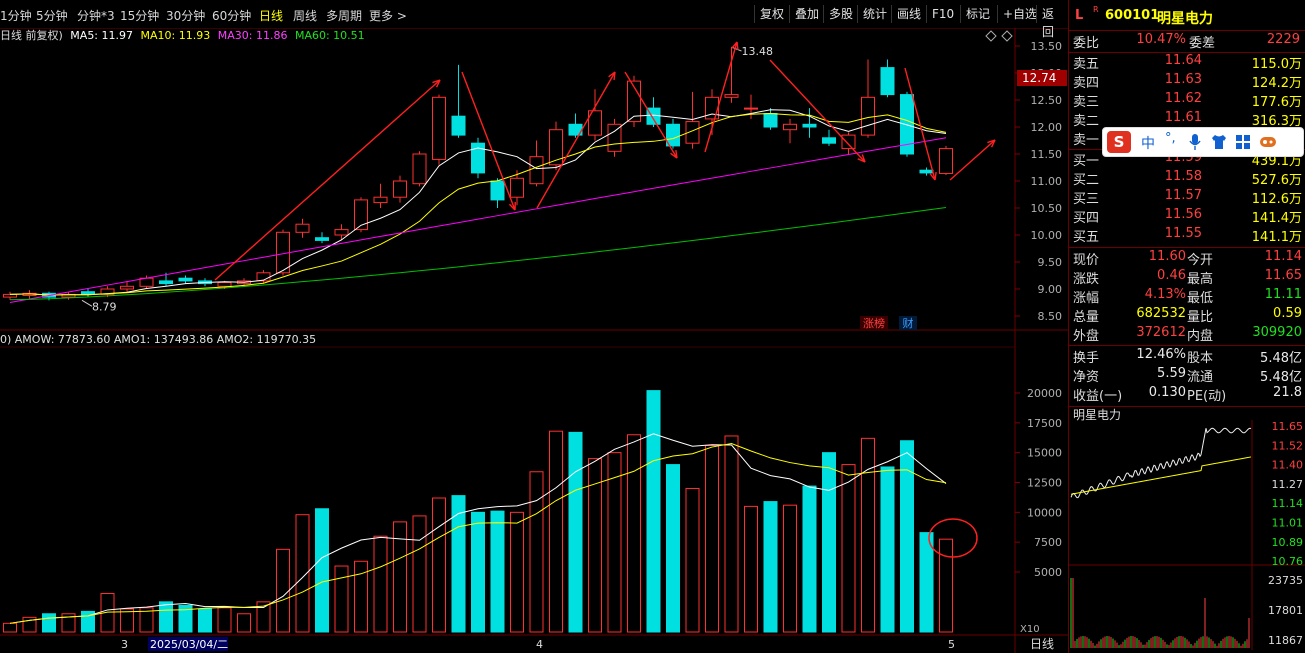 The width and height of the screenshot is (1305, 653). Describe the element at coordinates (1200, 298) in the screenshot. I see `quote-label: 最低` at that location.